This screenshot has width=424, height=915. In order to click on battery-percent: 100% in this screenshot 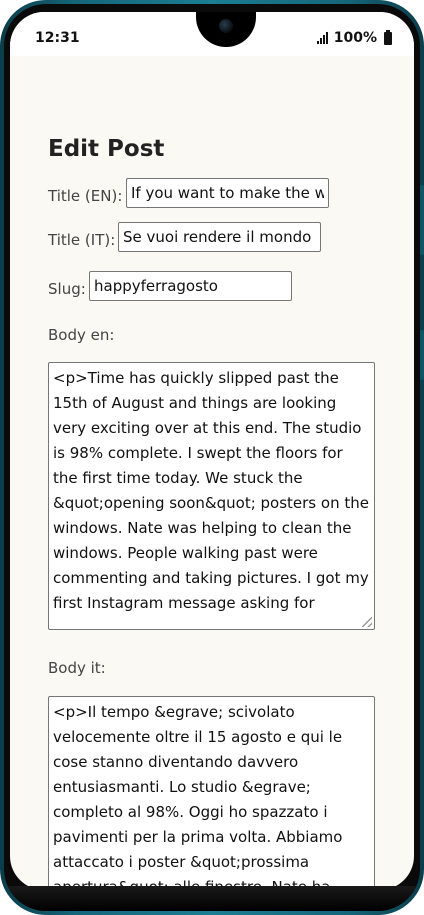, I will do `click(355, 38)`.